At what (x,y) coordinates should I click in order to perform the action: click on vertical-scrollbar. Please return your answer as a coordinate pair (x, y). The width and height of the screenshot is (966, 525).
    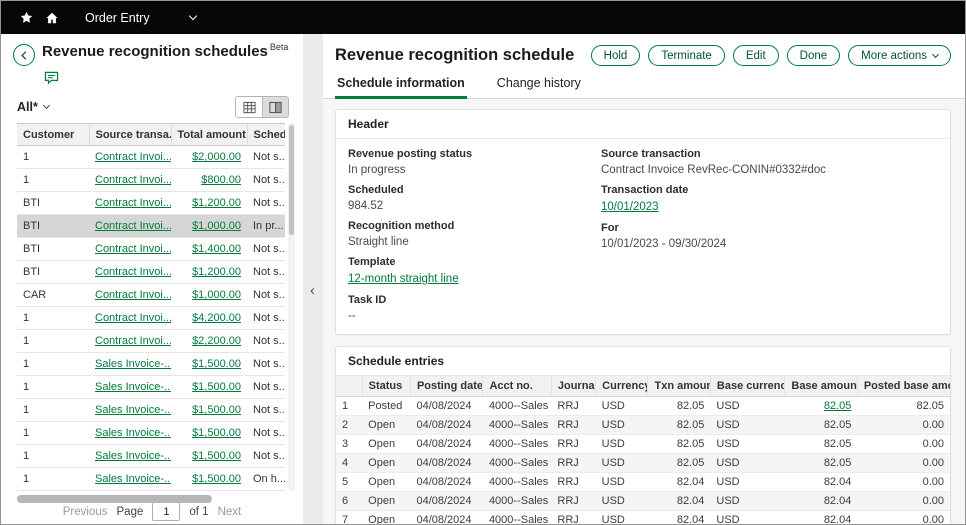
    Looking at the image, I should click on (291, 307).